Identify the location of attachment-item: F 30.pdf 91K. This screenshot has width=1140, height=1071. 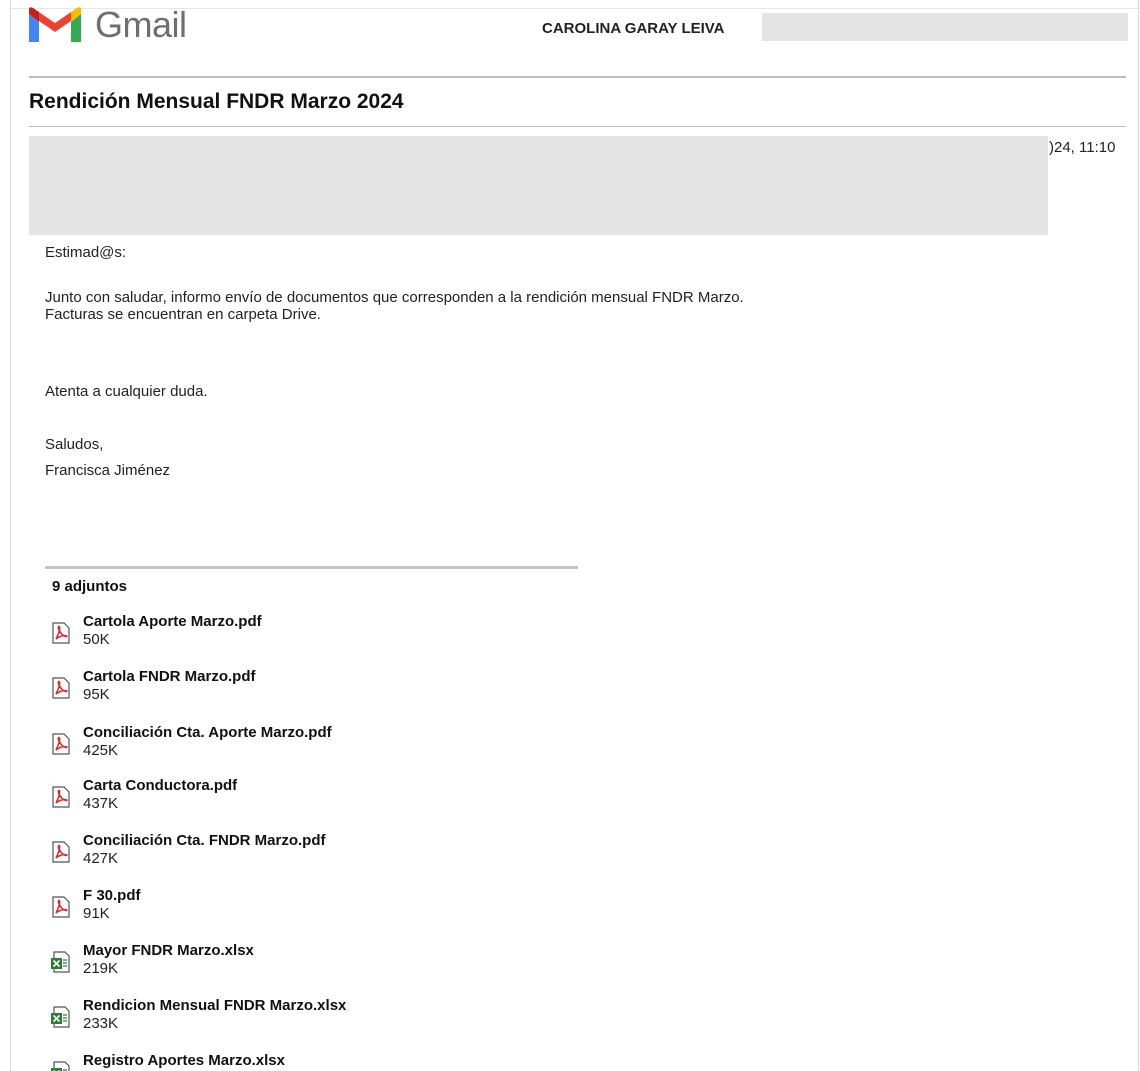
(259, 909).